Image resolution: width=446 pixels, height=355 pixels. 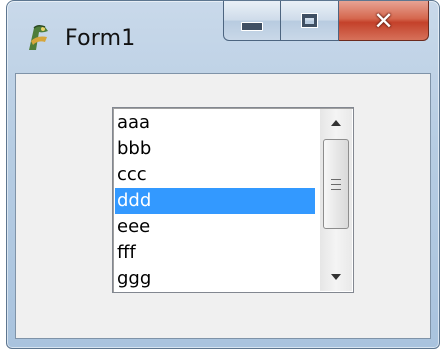 I want to click on minimize-icon, so click(x=252, y=26).